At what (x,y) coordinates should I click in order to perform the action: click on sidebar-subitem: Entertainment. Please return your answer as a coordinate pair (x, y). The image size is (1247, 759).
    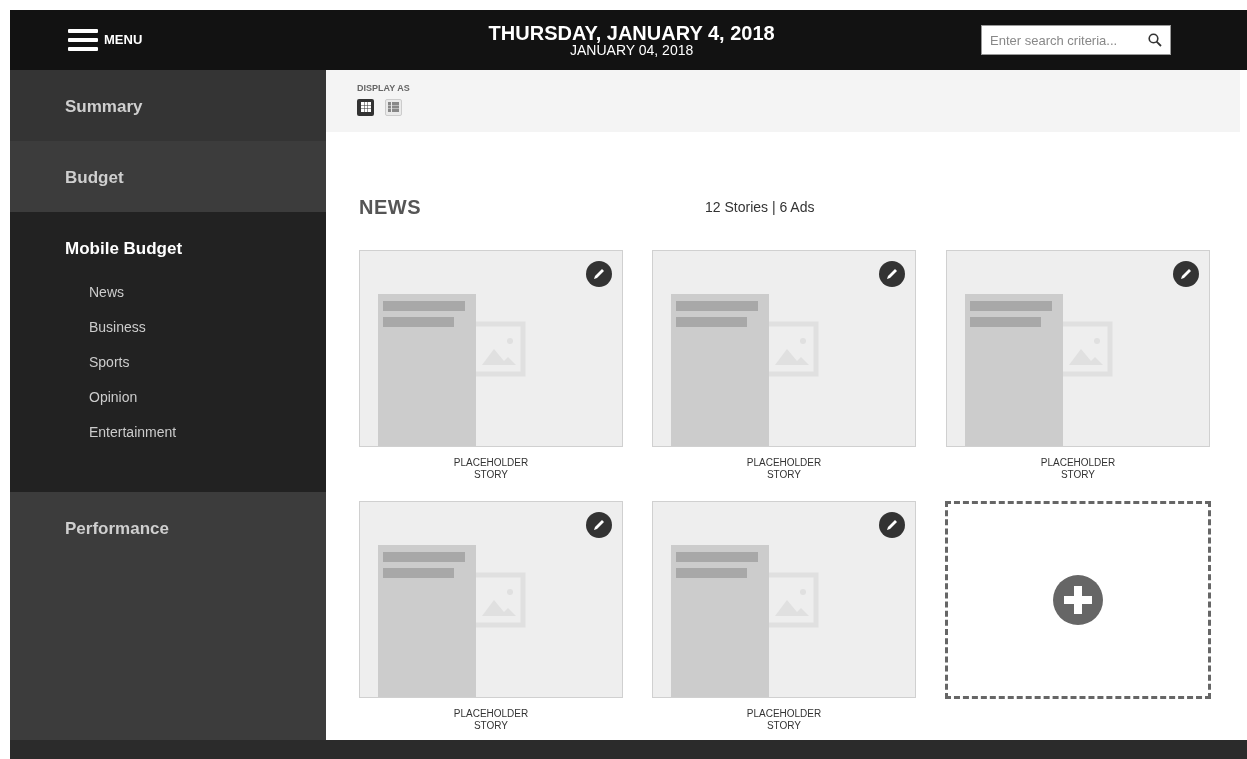
    Looking at the image, I should click on (180, 431).